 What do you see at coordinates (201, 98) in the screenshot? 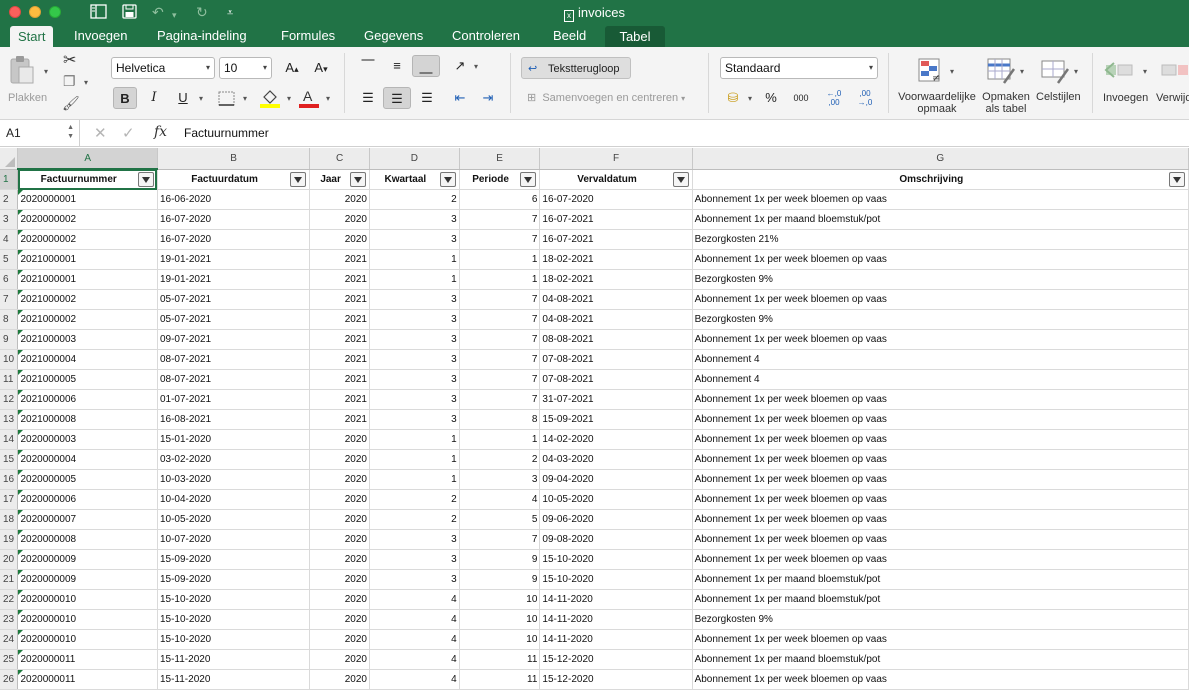
I see `underline-dropdown-icon: ▾` at bounding box center [201, 98].